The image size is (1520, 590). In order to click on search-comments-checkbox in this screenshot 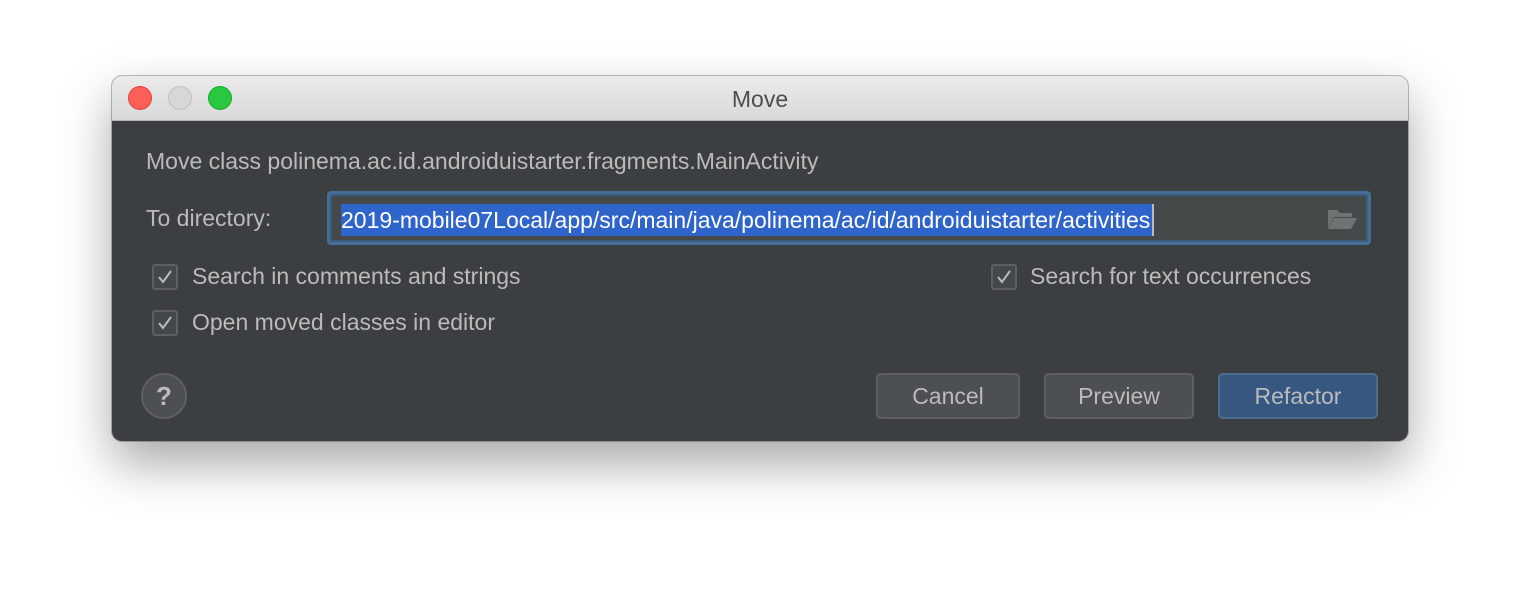, I will do `click(165, 277)`.